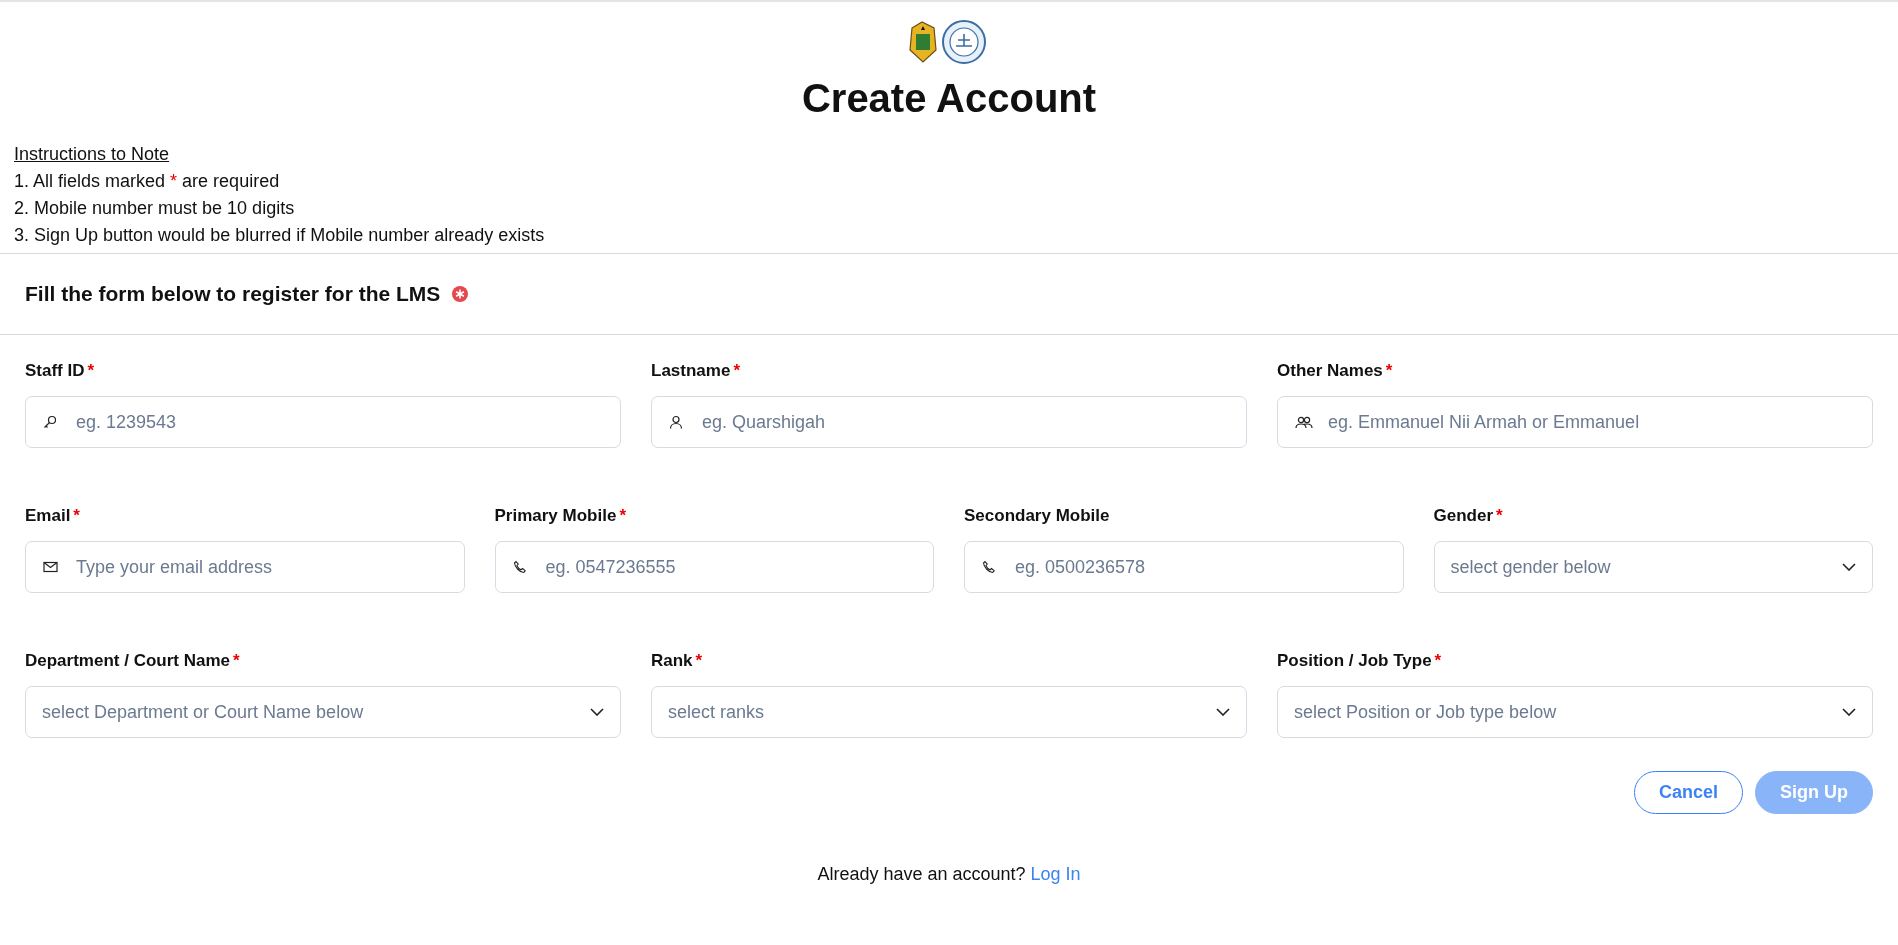  What do you see at coordinates (949, 422) in the screenshot?
I see `input-field: eg. Quarshigah` at bounding box center [949, 422].